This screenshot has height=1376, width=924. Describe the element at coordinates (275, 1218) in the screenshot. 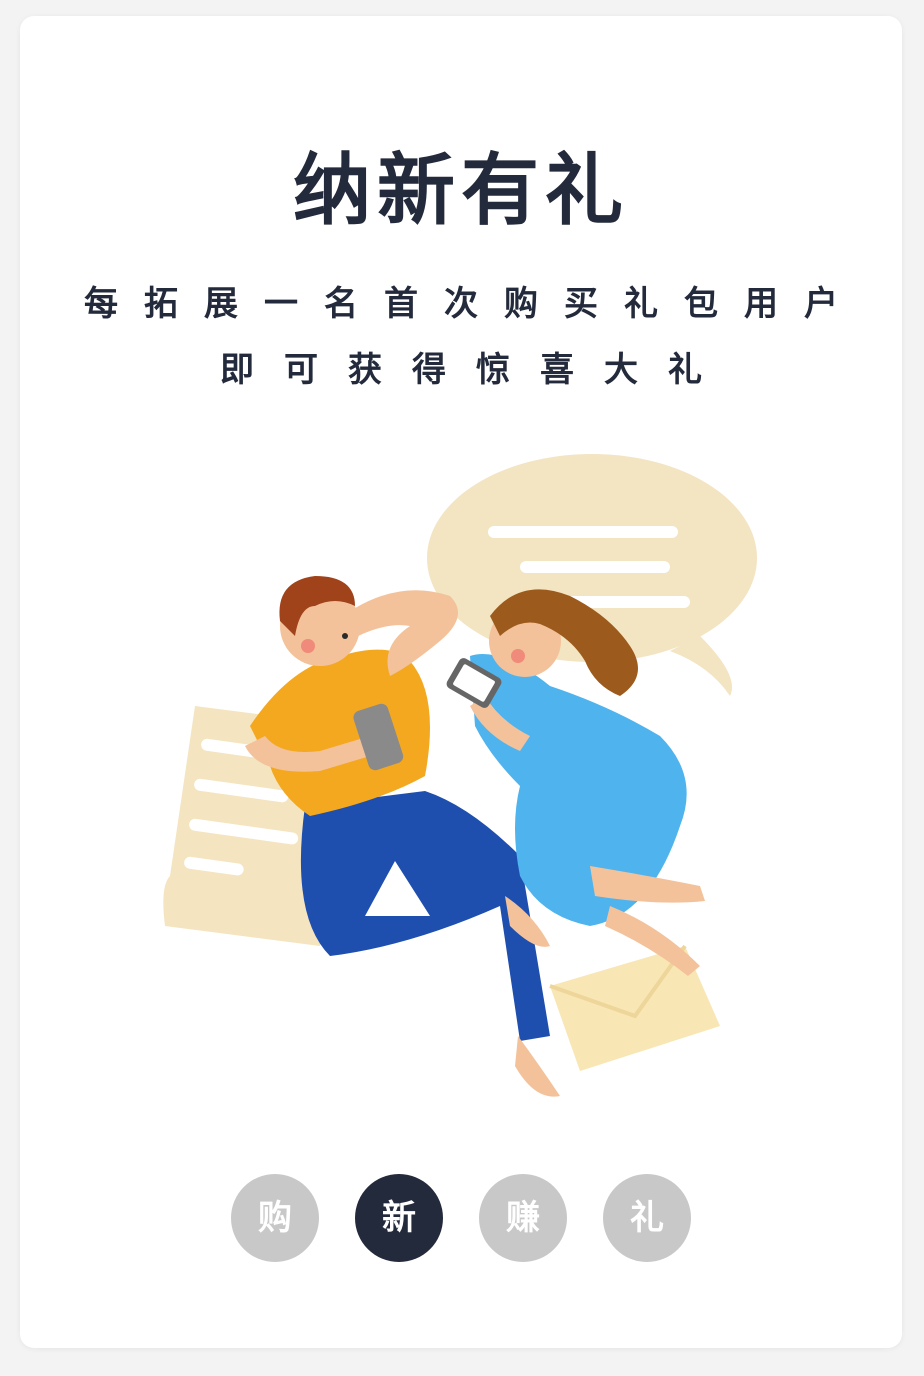

I see `pager-dot-buy: 购` at that location.